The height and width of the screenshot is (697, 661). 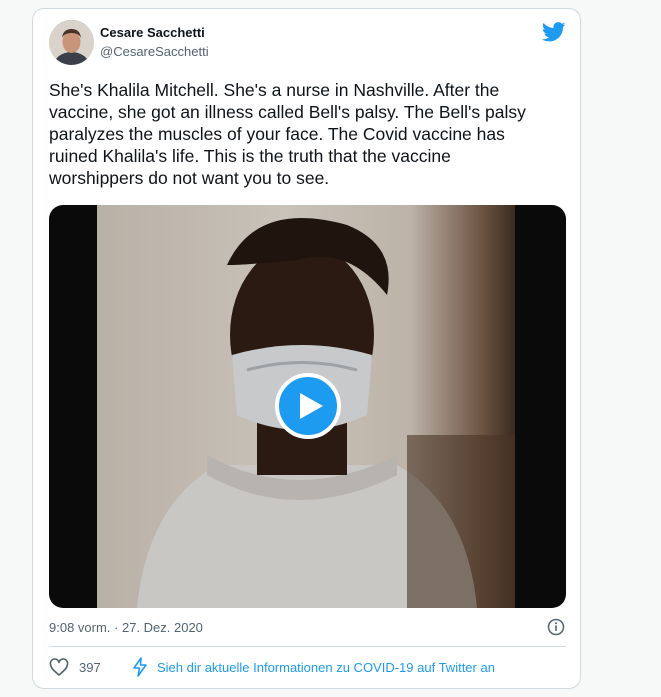 I want to click on avatar, so click(x=71, y=42).